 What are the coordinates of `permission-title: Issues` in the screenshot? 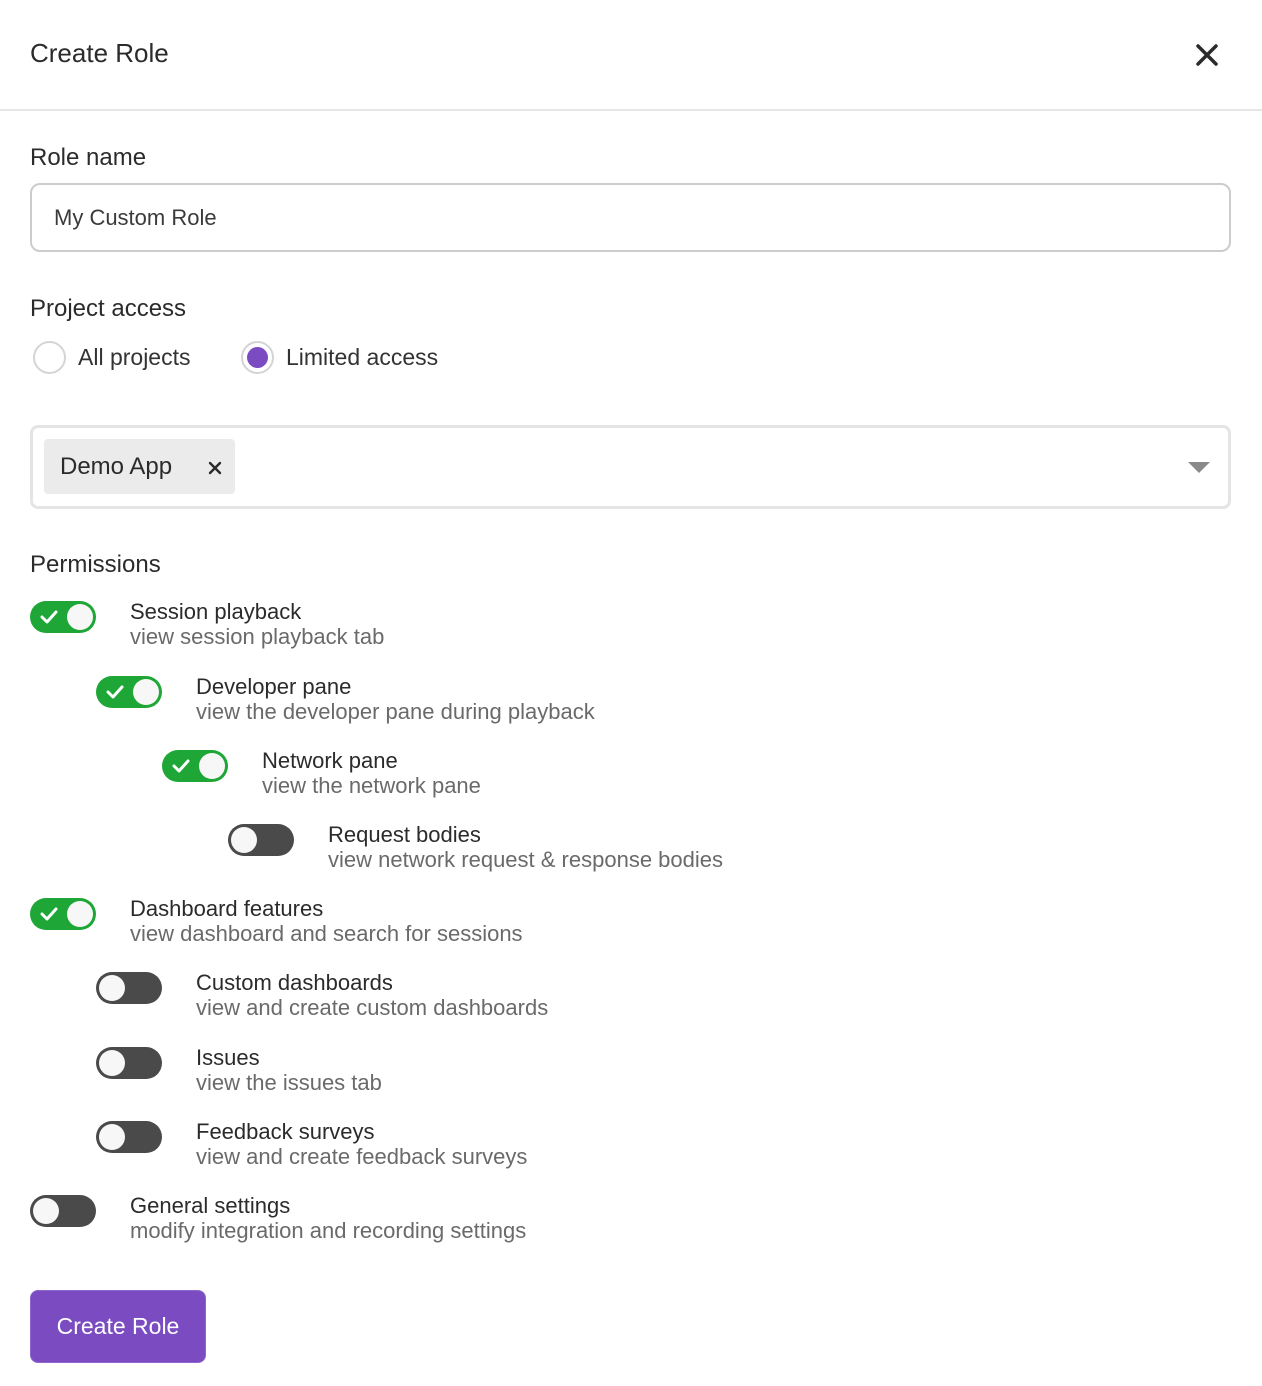 It's located at (228, 1057).